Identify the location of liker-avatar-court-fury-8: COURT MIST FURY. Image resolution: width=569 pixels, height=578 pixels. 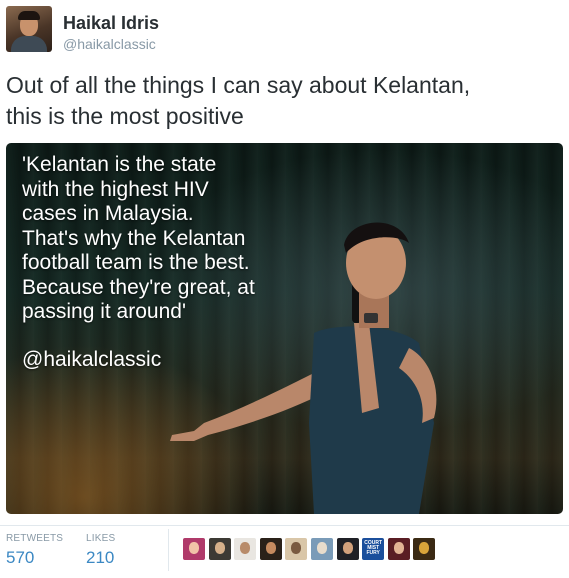
(373, 549).